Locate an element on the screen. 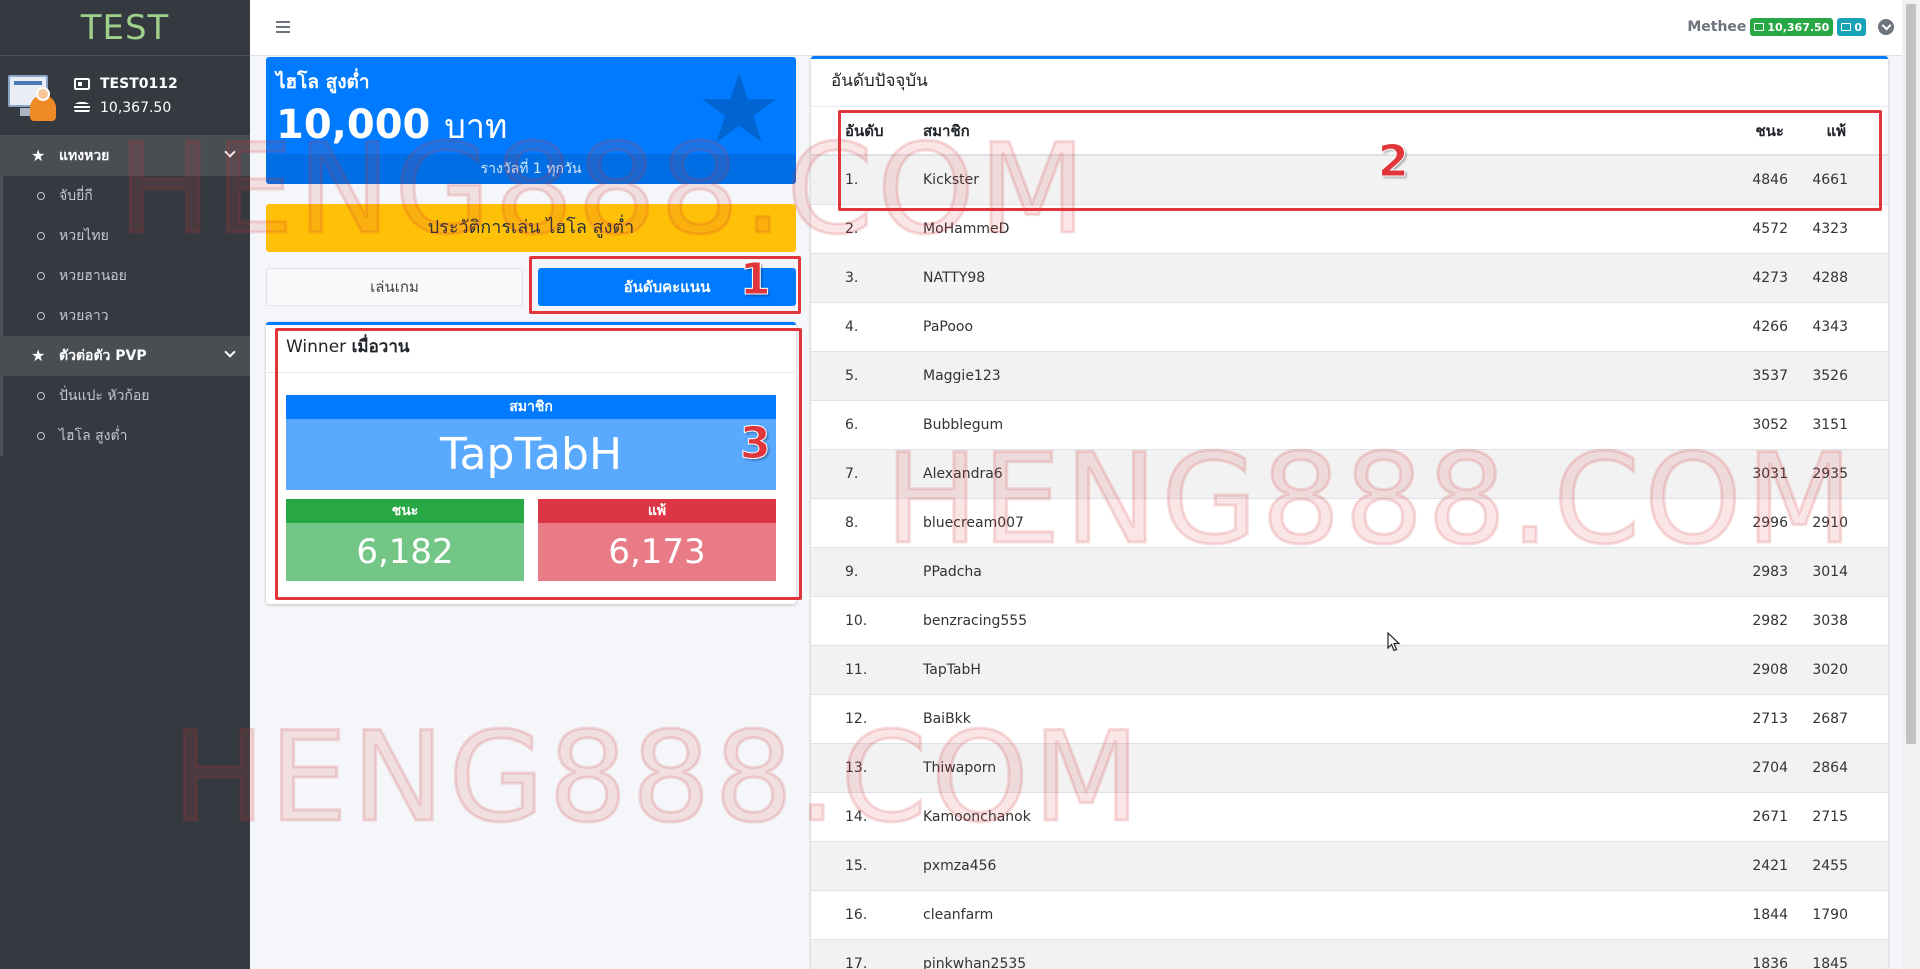  annotation-number-3: 3 is located at coordinates (756, 444).